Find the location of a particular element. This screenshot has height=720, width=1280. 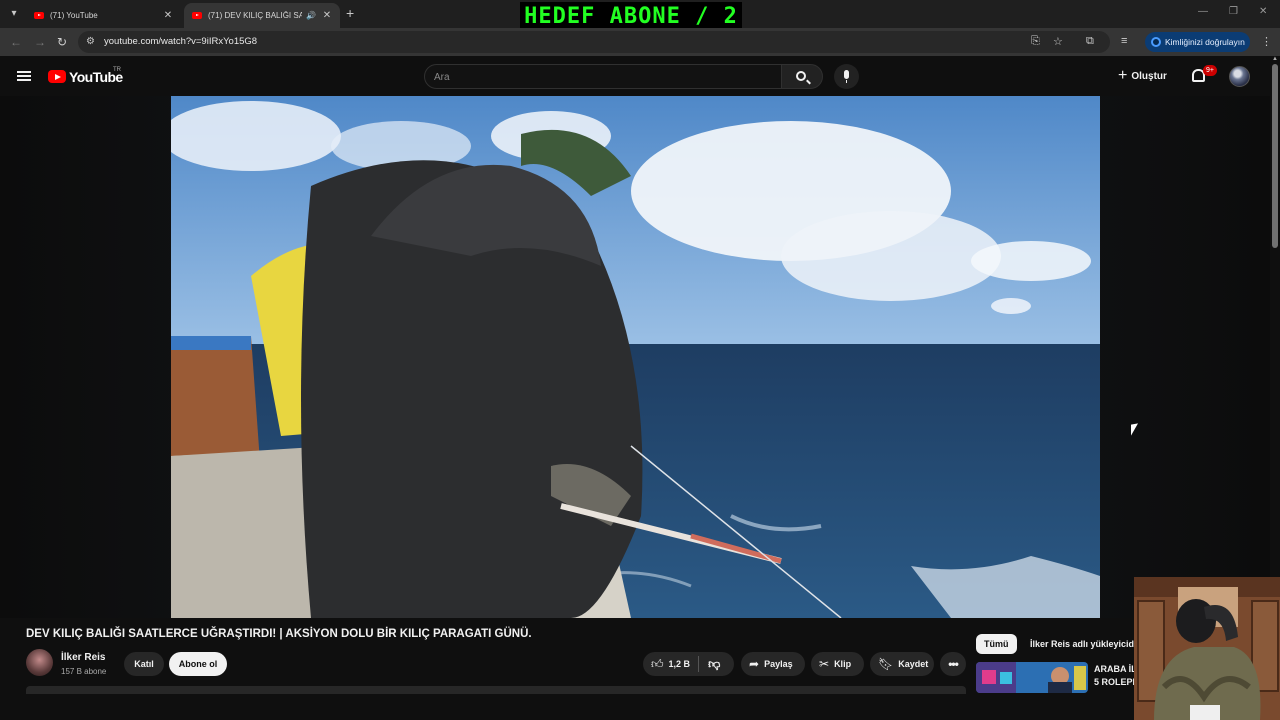

share-button: ➦ Paylaş is located at coordinates (773, 664).